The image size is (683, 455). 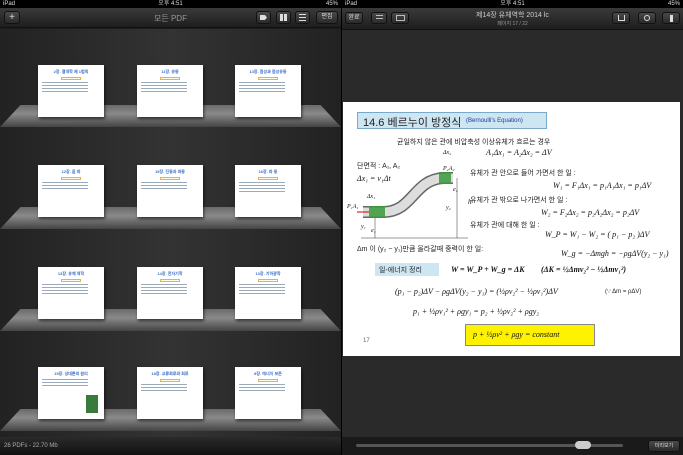 I want to click on edit-button: 편집, so click(x=327, y=17).